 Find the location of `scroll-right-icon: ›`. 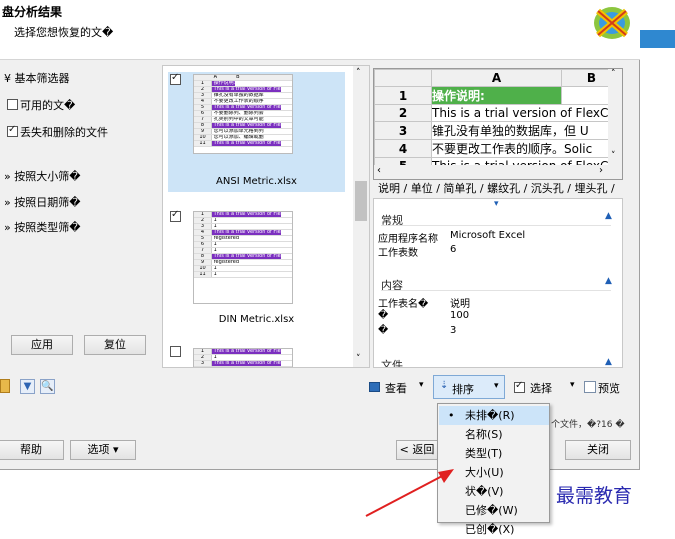

scroll-right-icon: › is located at coordinates (601, 170).